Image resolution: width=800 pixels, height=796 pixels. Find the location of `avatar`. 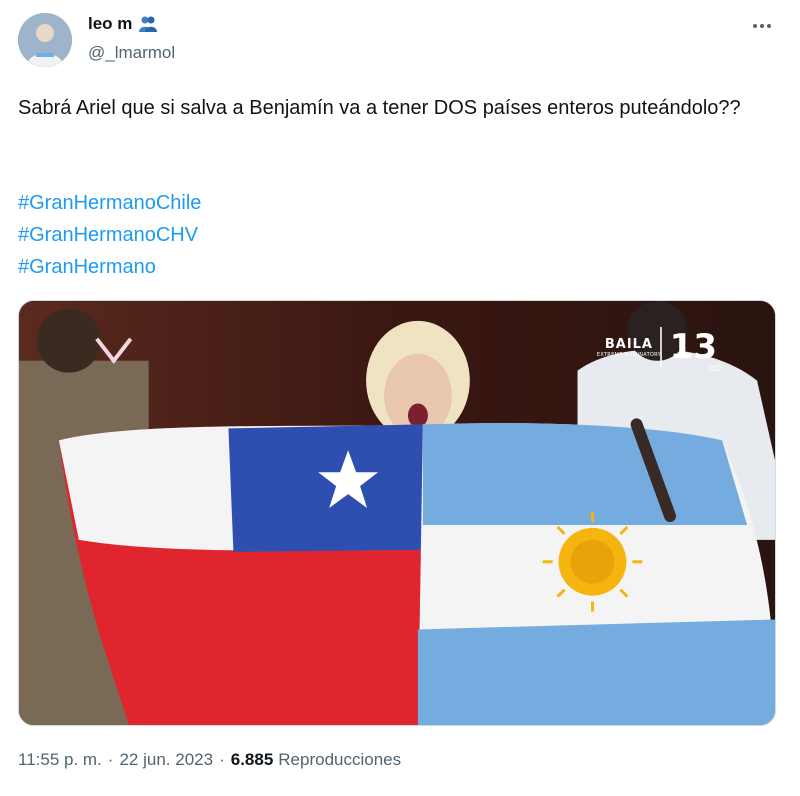

avatar is located at coordinates (45, 40).